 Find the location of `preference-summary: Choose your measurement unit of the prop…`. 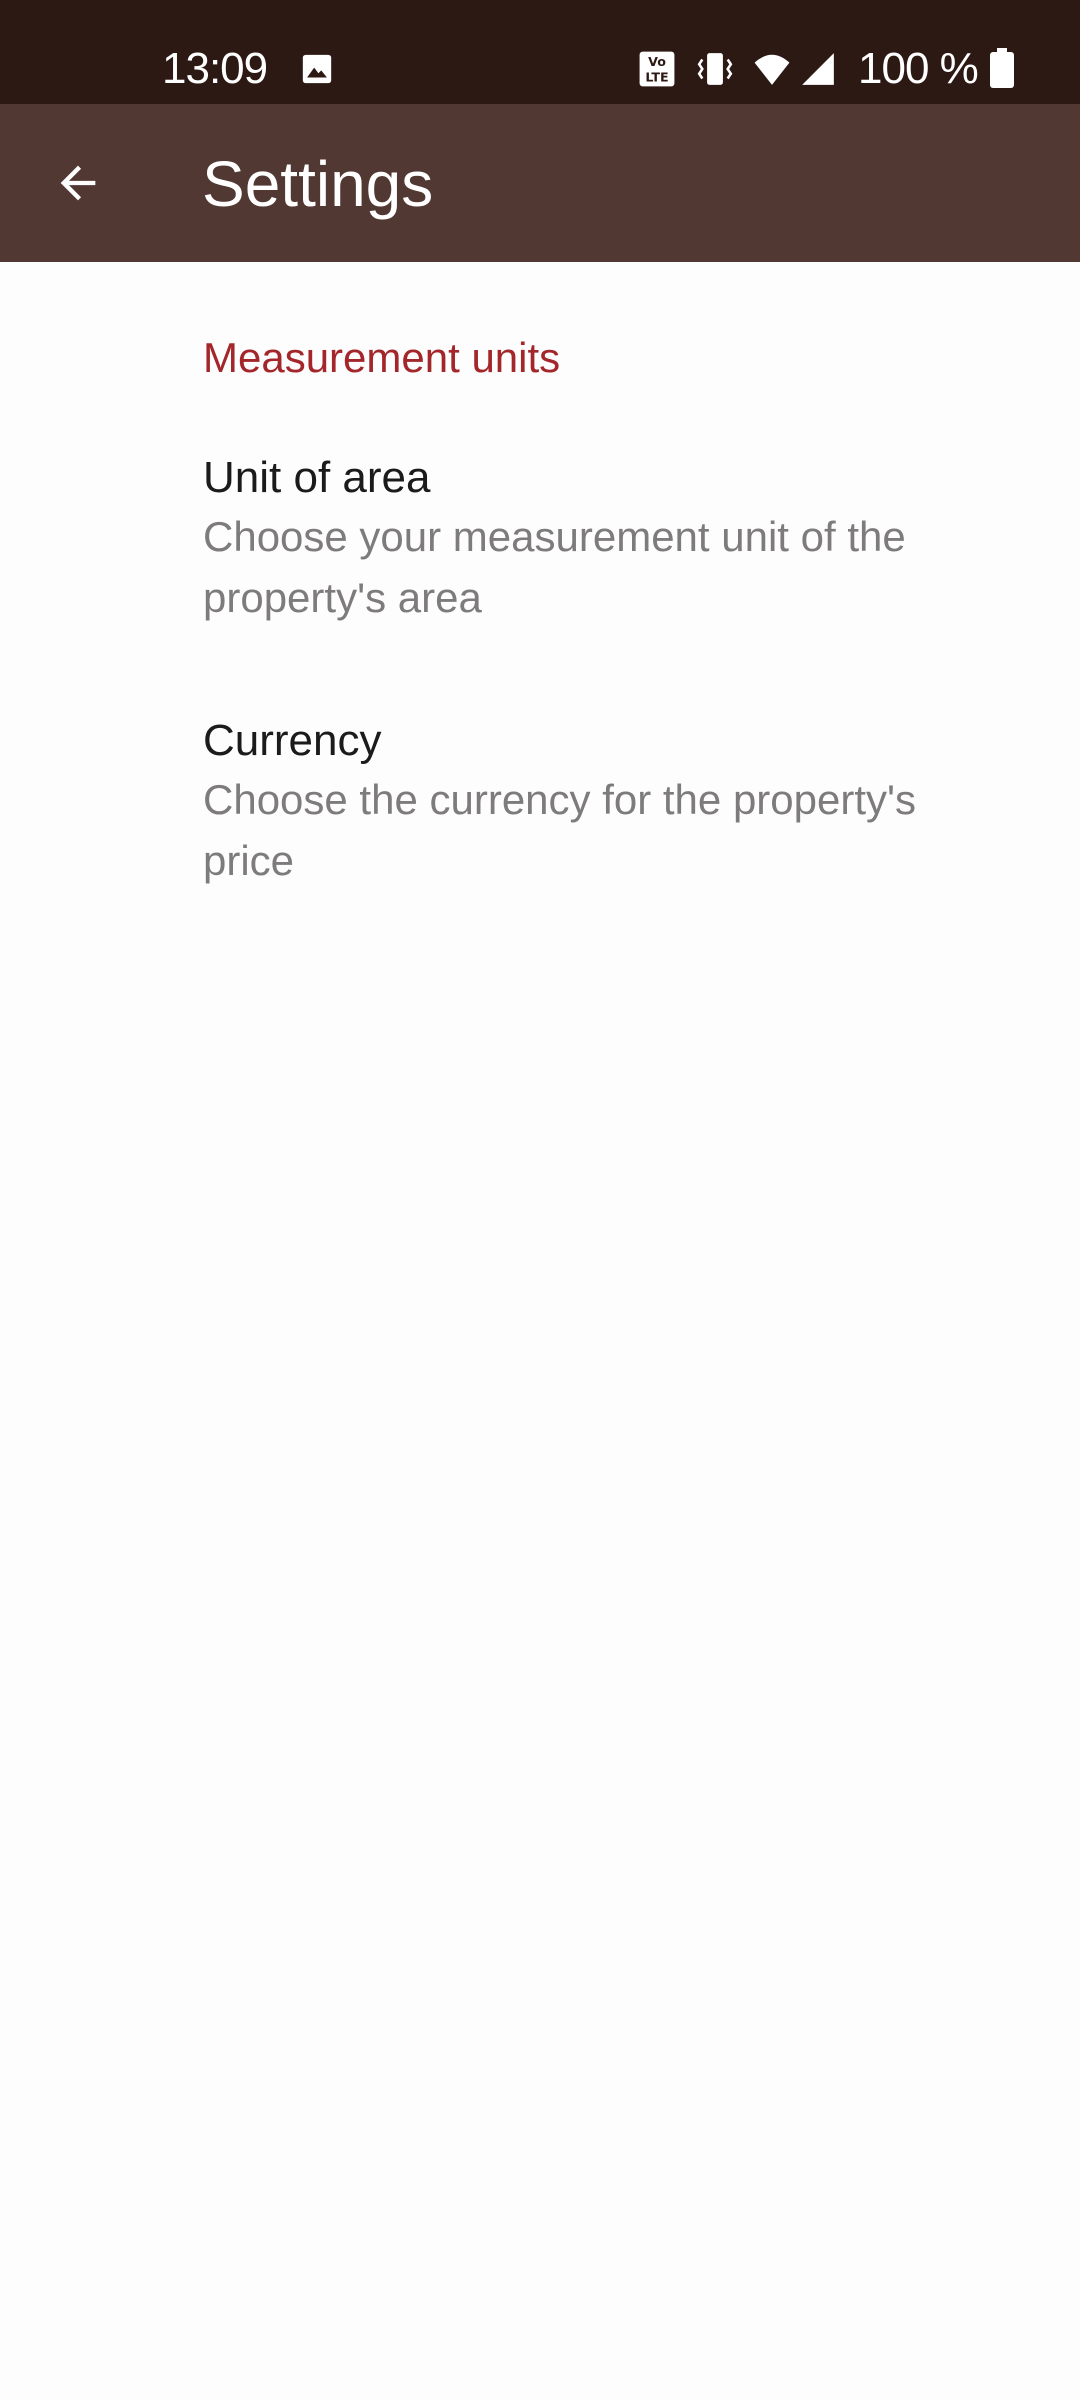

preference-summary: Choose your measurement unit of the prop… is located at coordinates (554, 567).